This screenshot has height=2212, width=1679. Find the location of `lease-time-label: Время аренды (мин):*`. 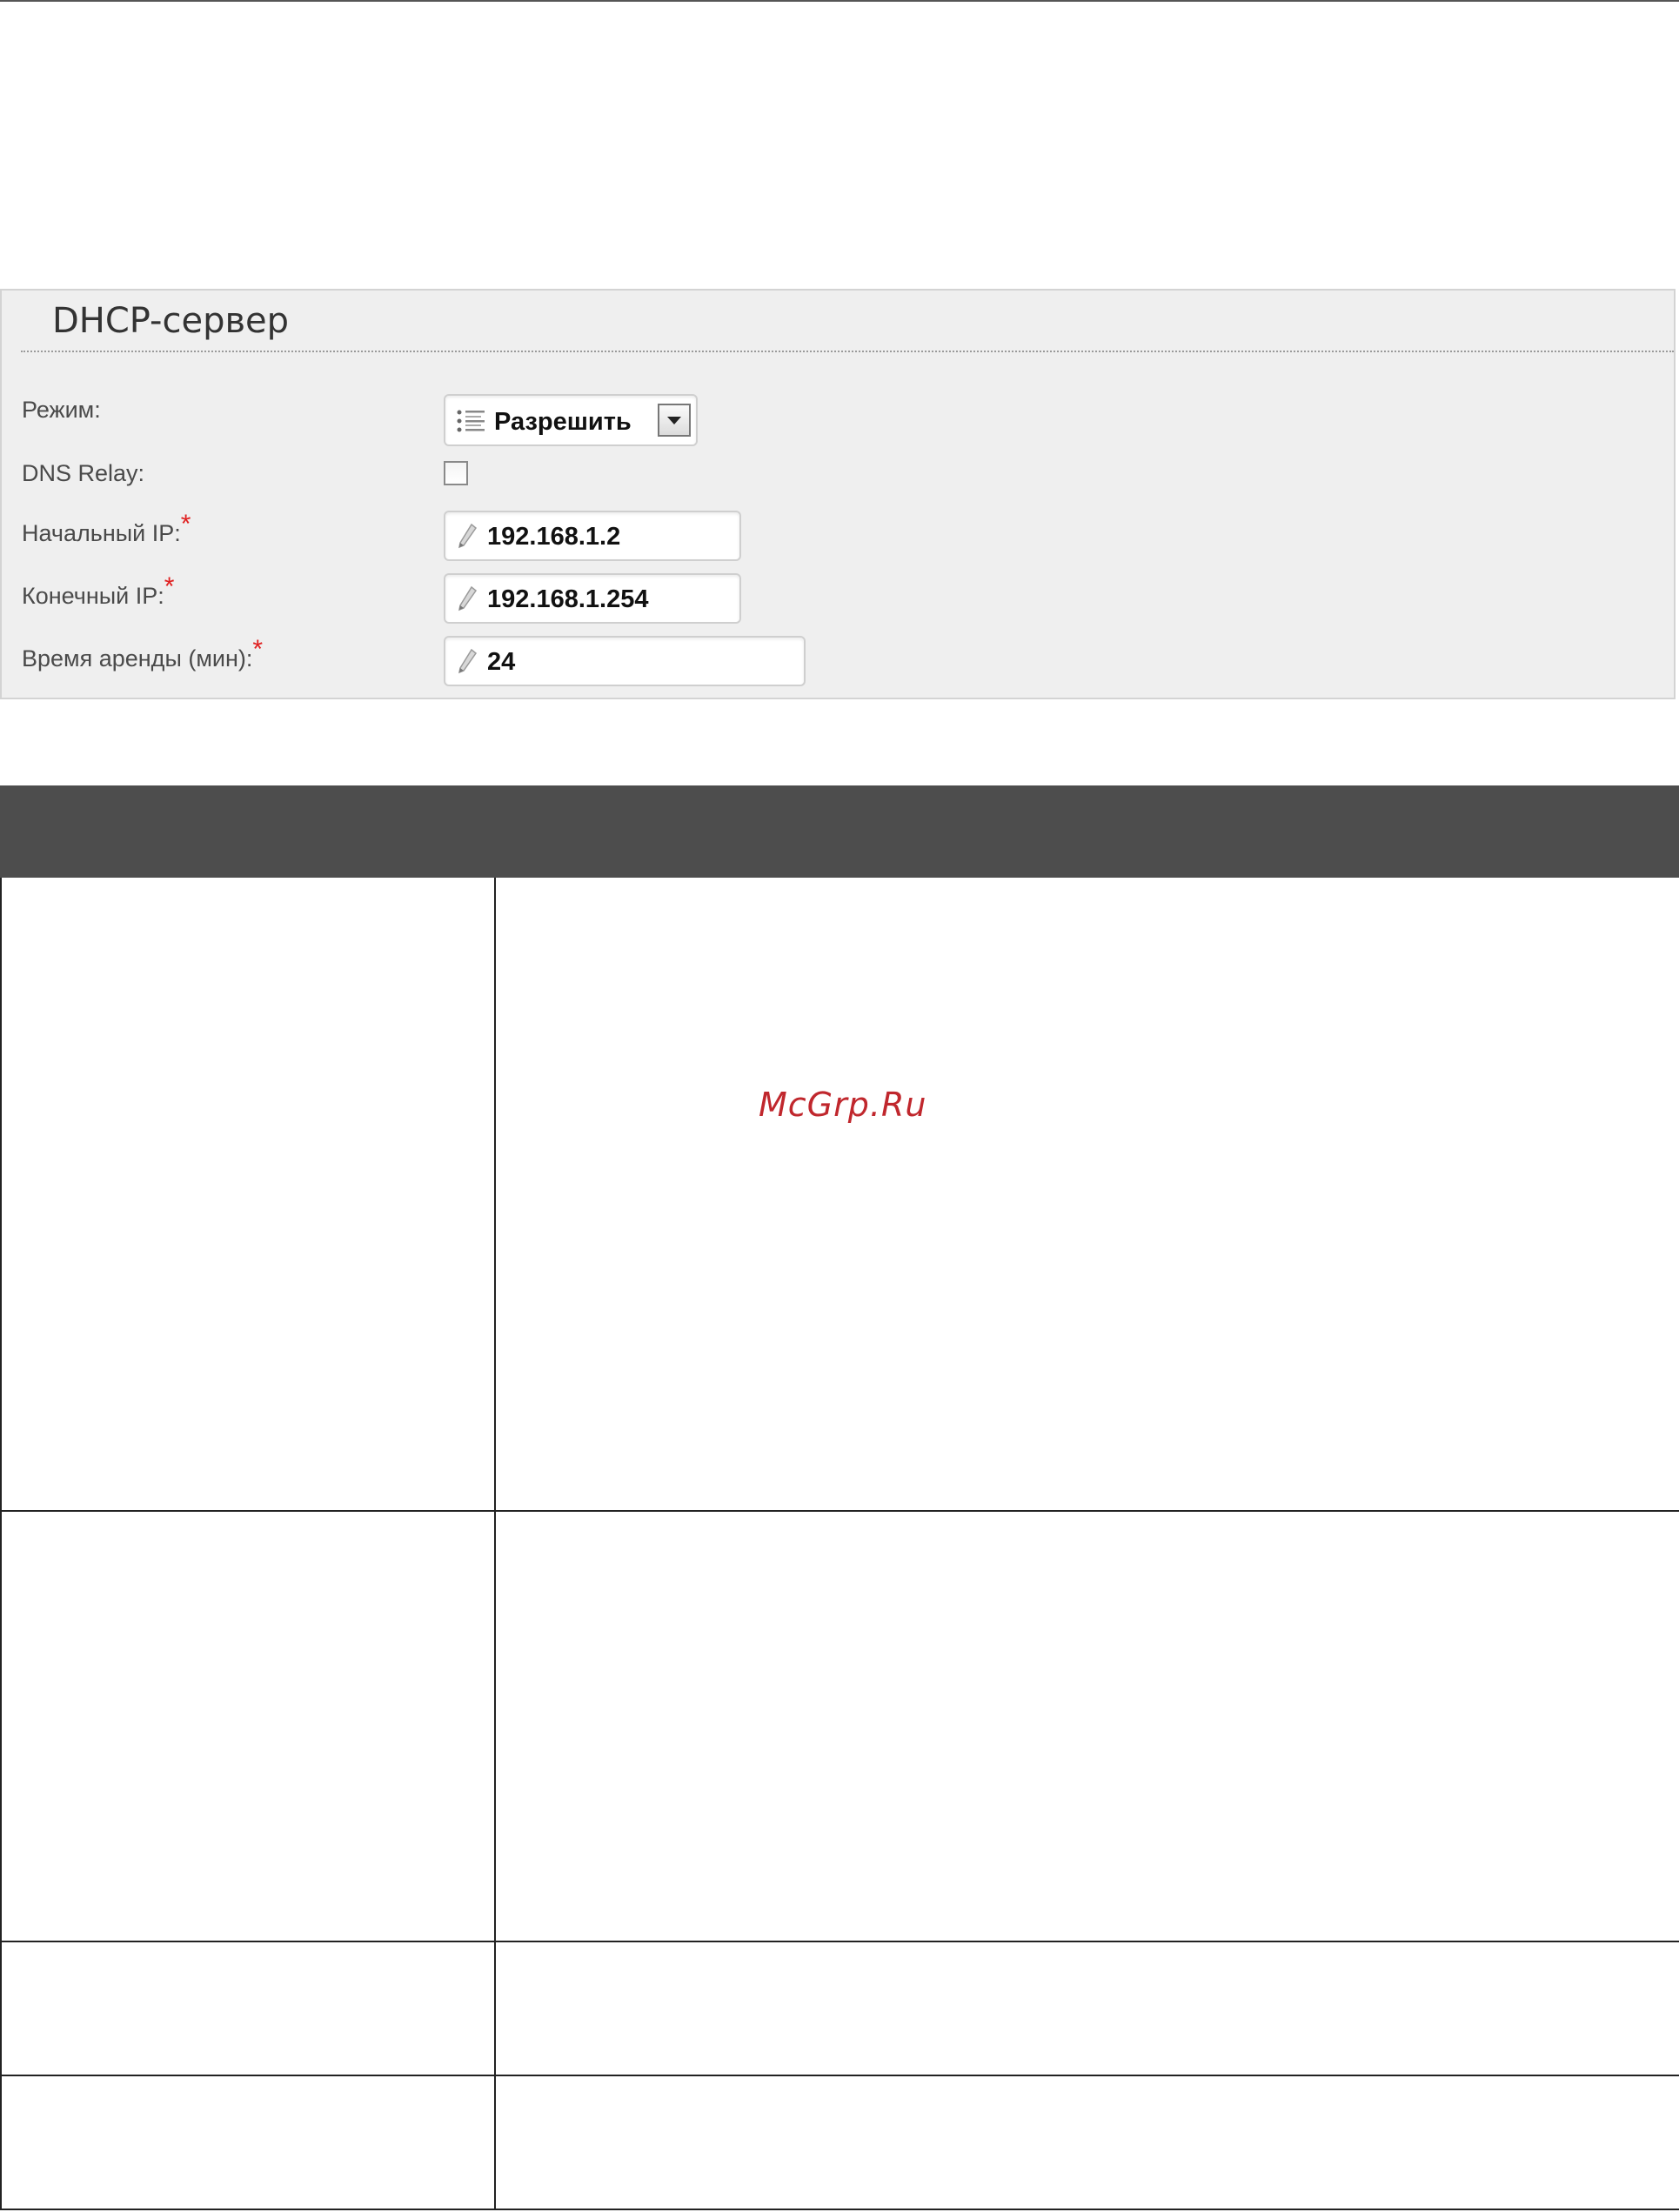

lease-time-label: Время аренды (мин):* is located at coordinates (142, 654).